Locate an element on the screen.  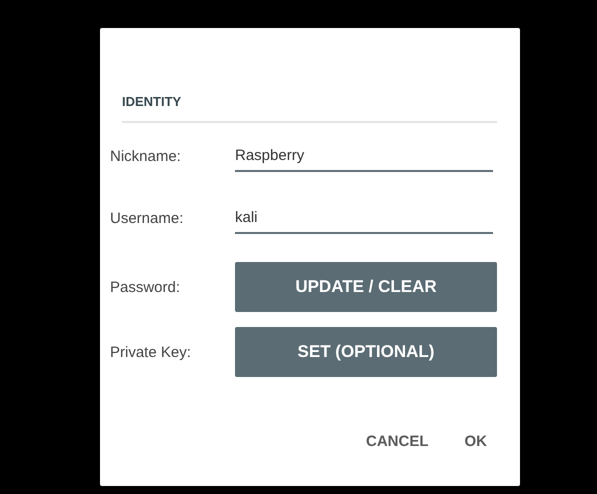
field-label: Password: is located at coordinates (146, 287).